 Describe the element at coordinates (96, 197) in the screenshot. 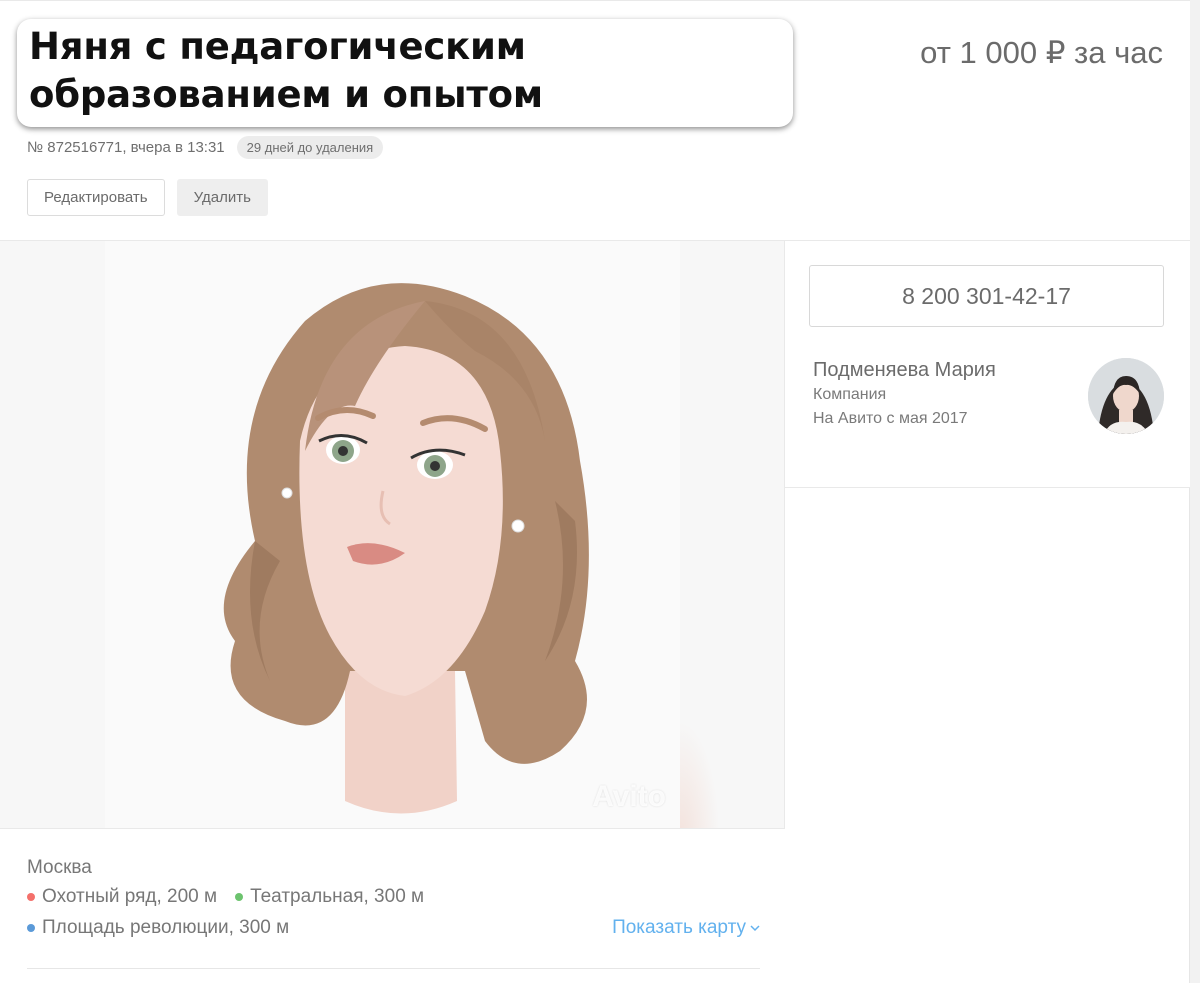

I see `edit-button: Редактировать` at that location.